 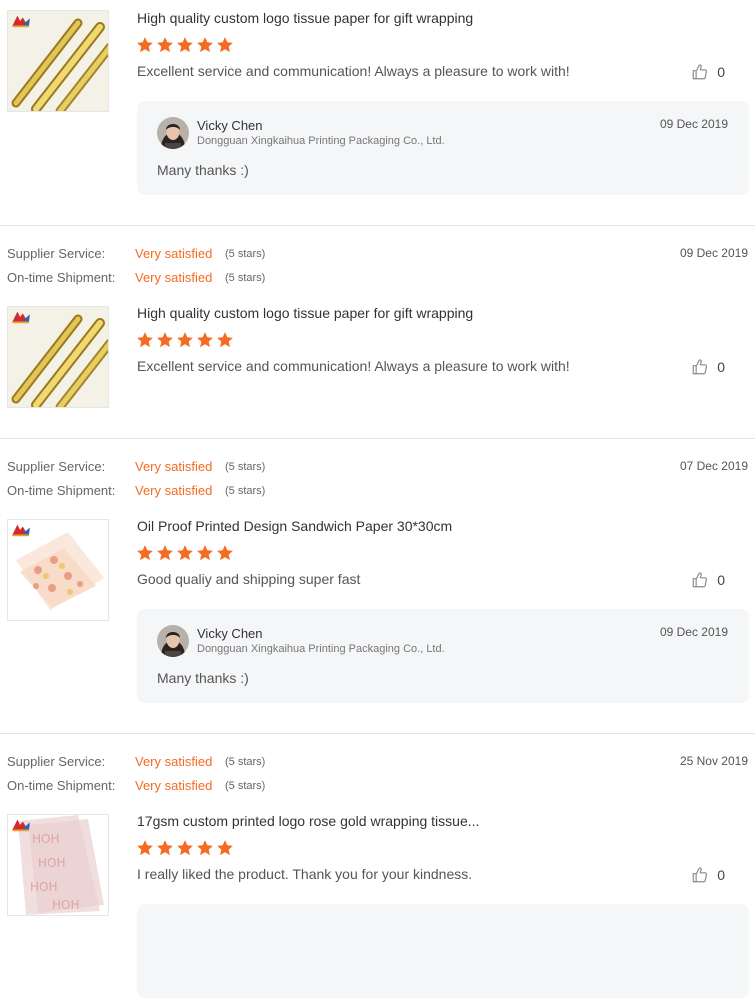 What do you see at coordinates (713, 761) in the screenshot?
I see `review-date: 25 Nov 2019` at bounding box center [713, 761].